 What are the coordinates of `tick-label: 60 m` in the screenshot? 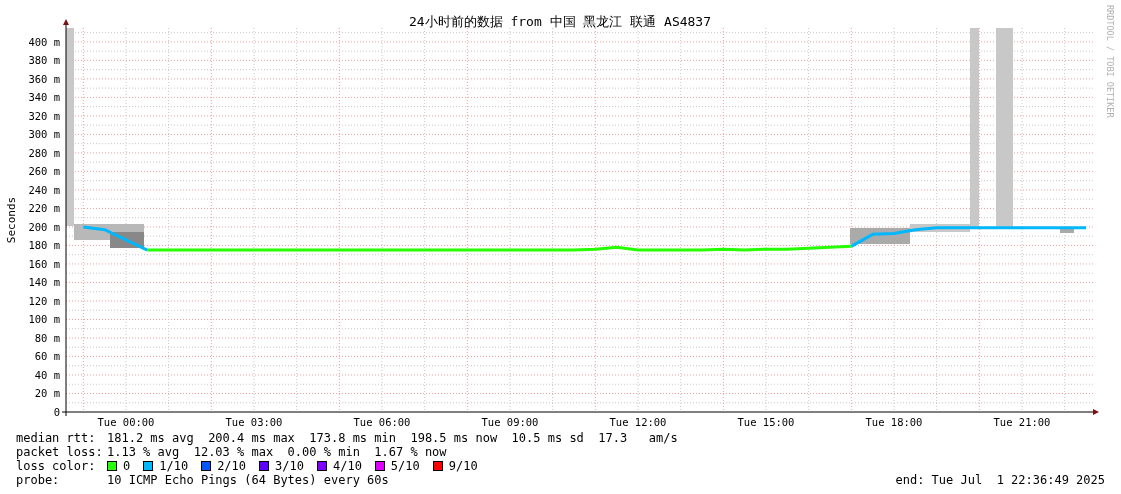 It's located at (47, 356).